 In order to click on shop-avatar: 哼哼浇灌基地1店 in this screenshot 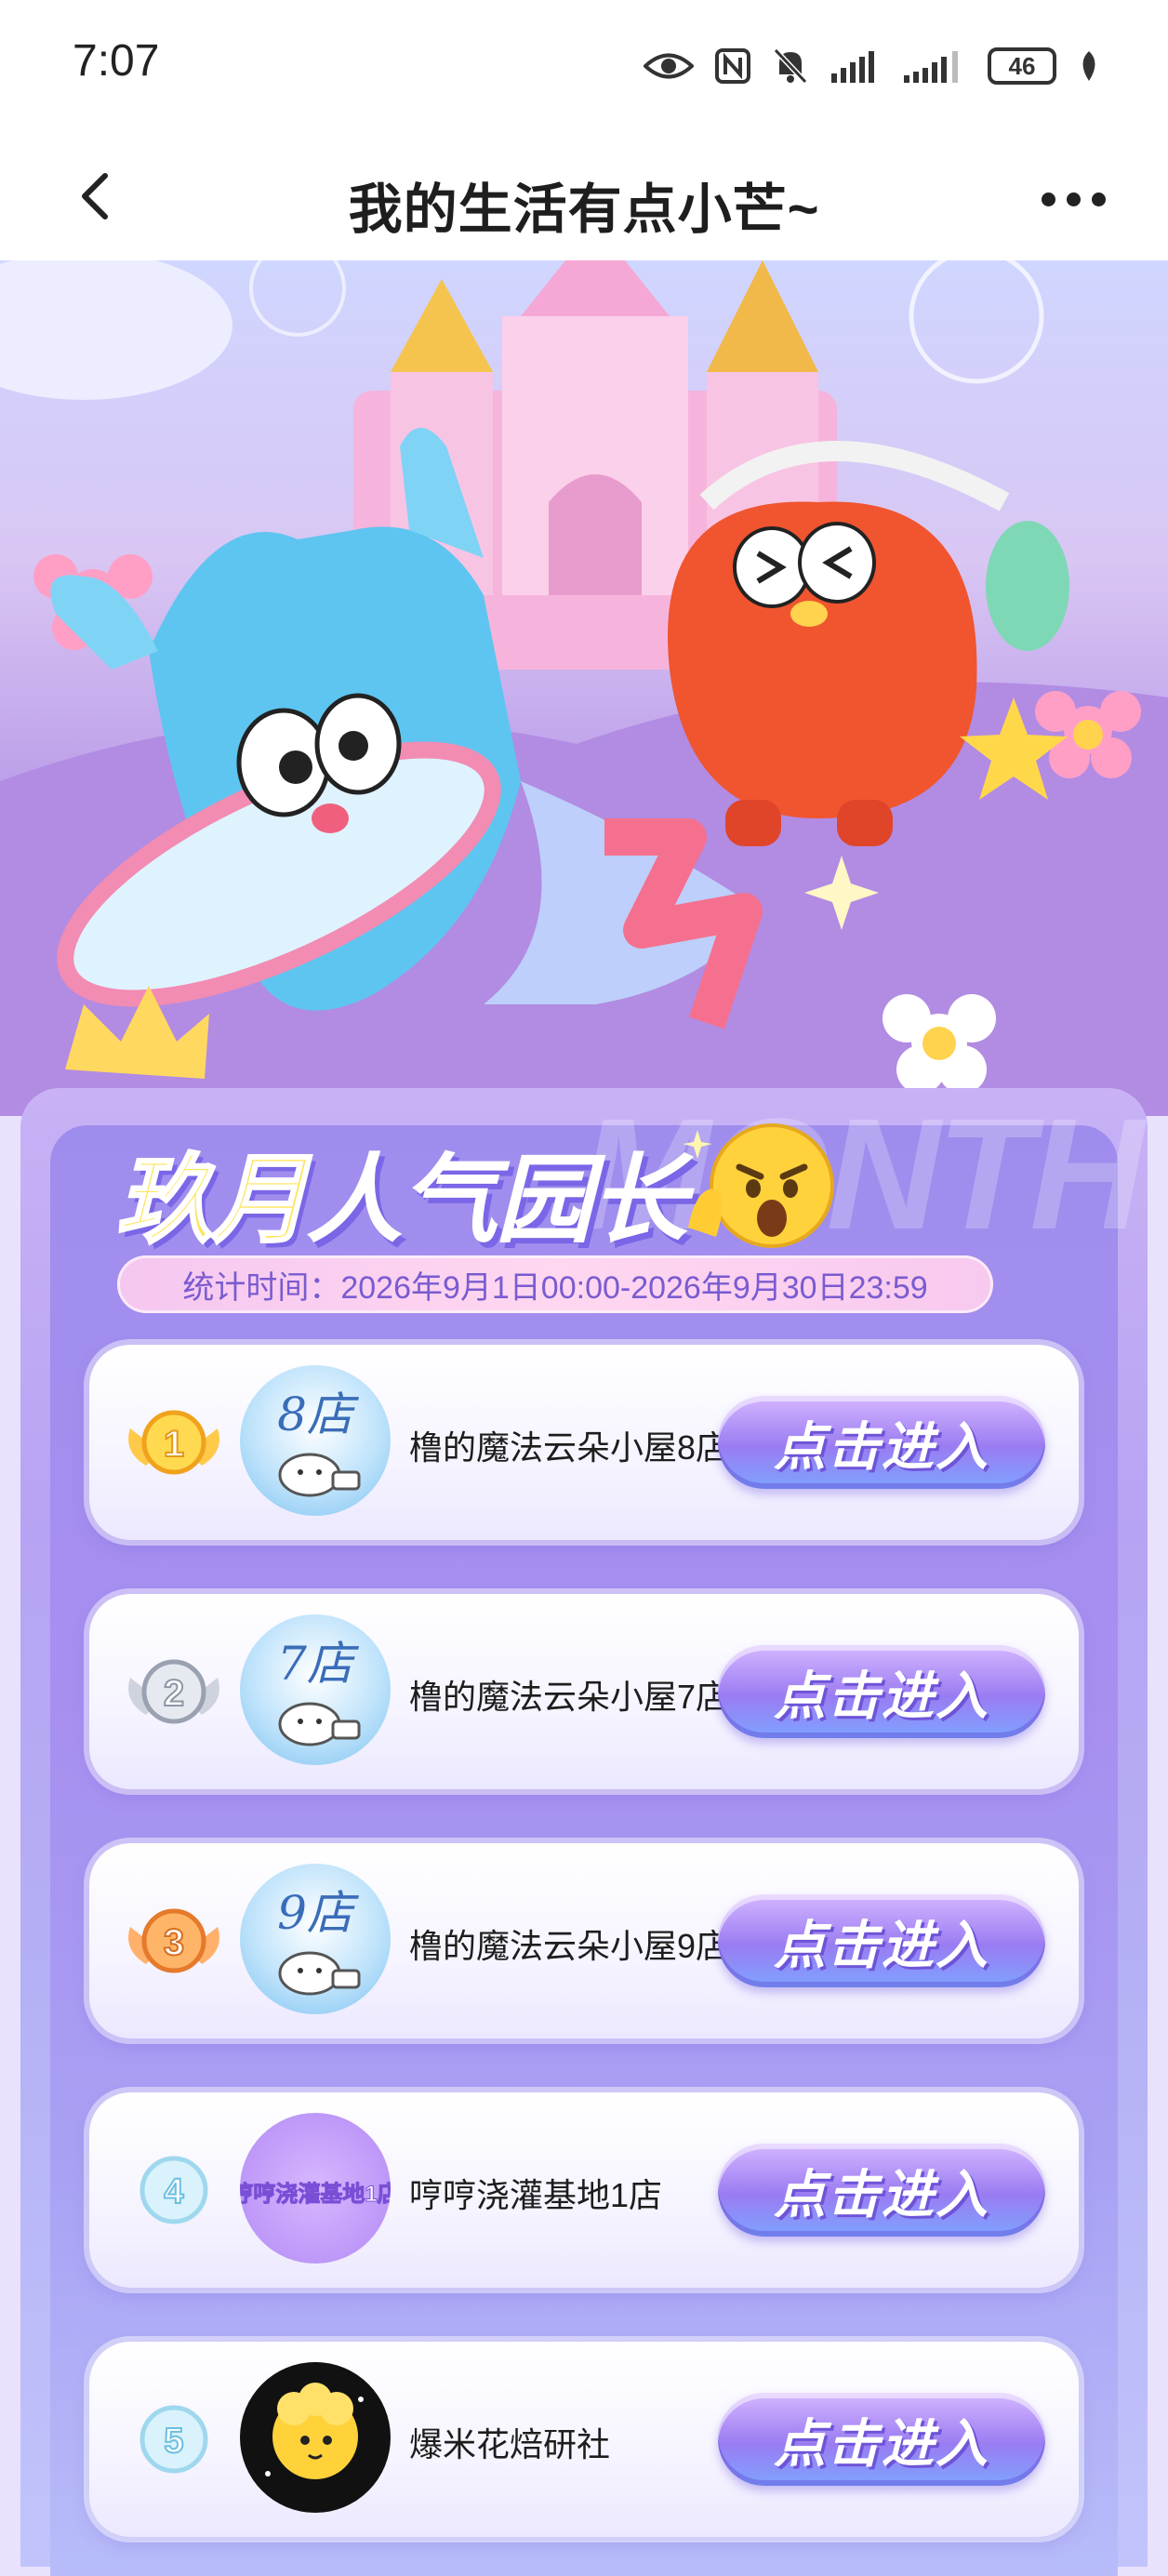, I will do `click(316, 2188)`.